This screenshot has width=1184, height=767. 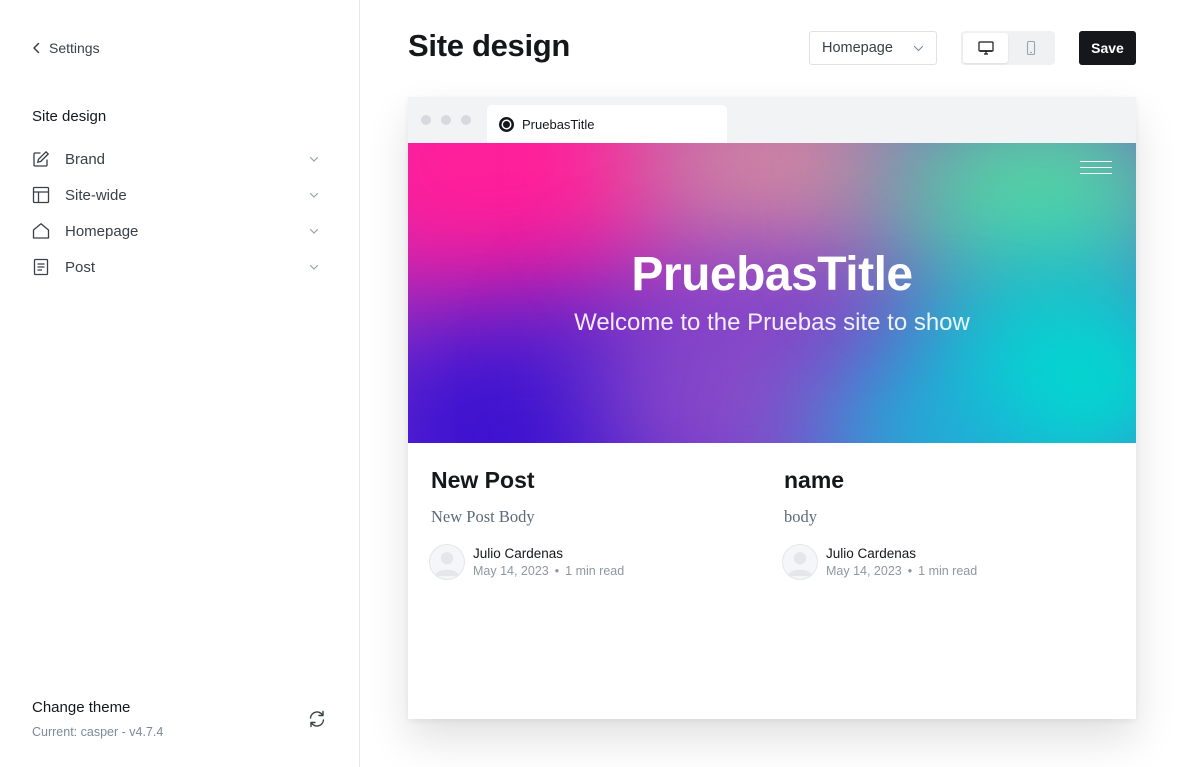 What do you see at coordinates (1096, 168) in the screenshot?
I see `menu-burger-icon` at bounding box center [1096, 168].